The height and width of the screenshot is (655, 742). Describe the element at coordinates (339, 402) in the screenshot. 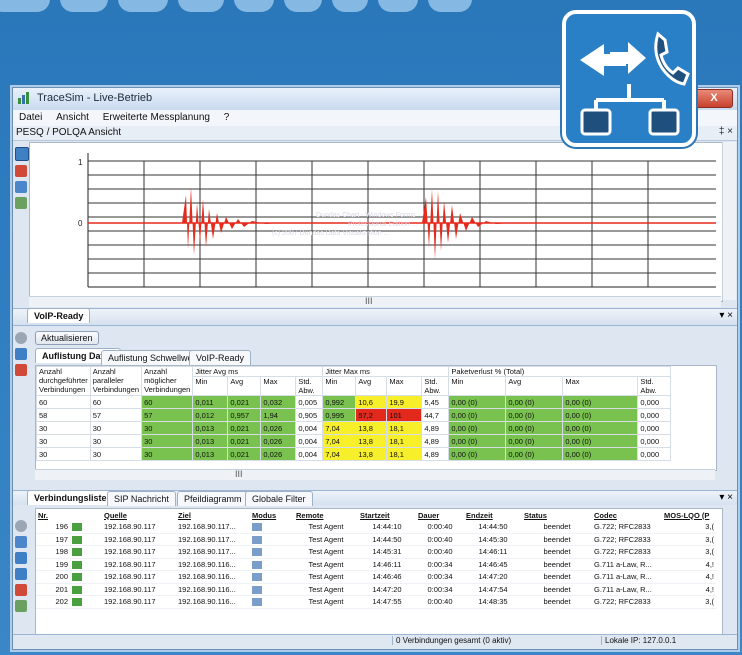

I see `cell: 0,992` at that location.